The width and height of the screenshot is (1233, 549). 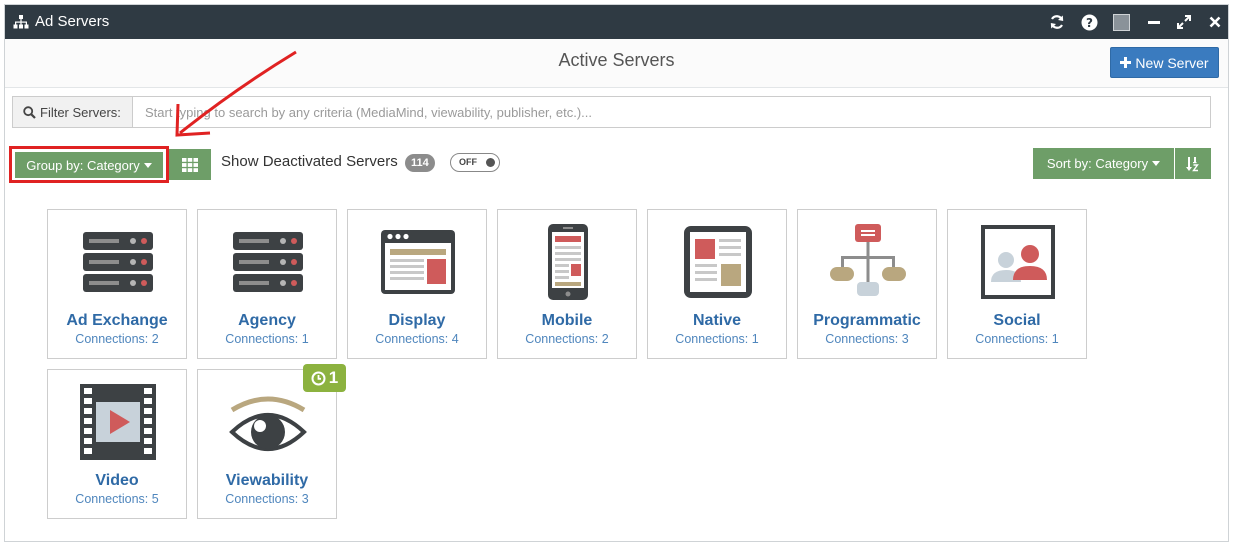 I want to click on new-server-label: New Server, so click(x=1172, y=62).